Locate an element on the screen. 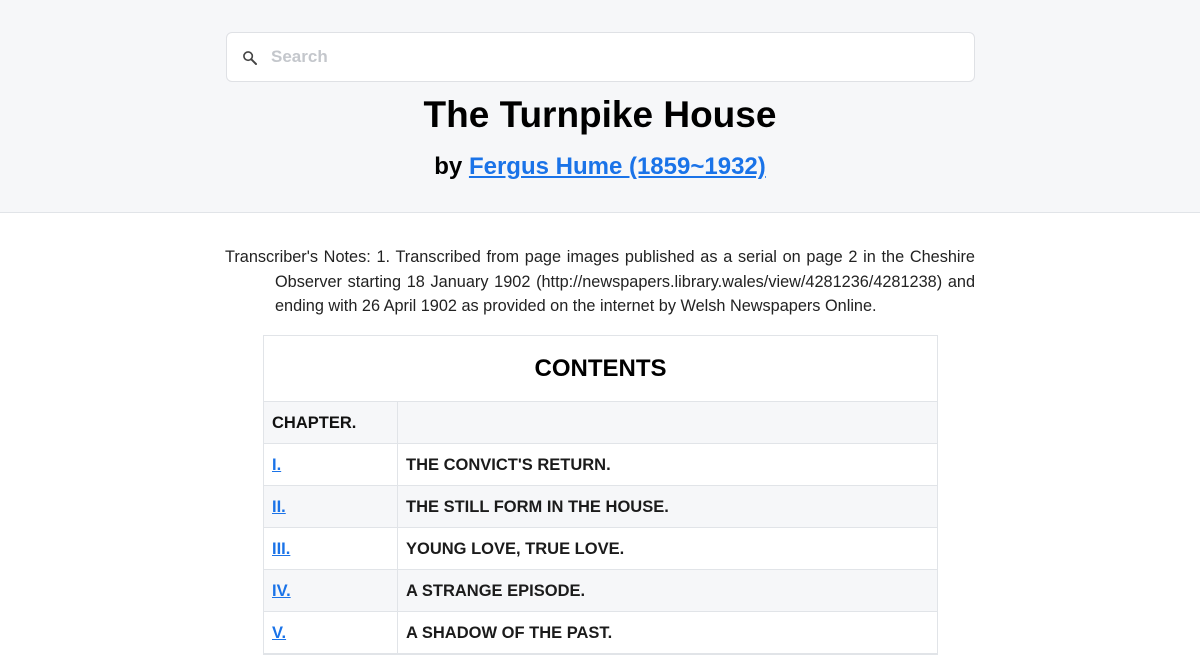 Image resolution: width=1200 pixels, height=655 pixels. chapter-link: III. is located at coordinates (281, 549).